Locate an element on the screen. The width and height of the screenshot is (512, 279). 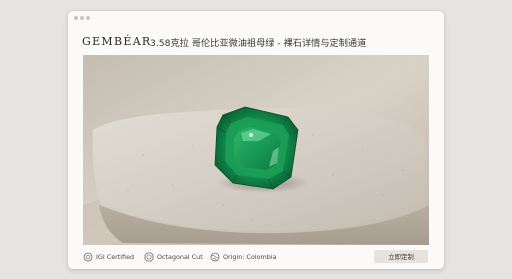
feature-igi-label: IGI Certified is located at coordinates (115, 257).